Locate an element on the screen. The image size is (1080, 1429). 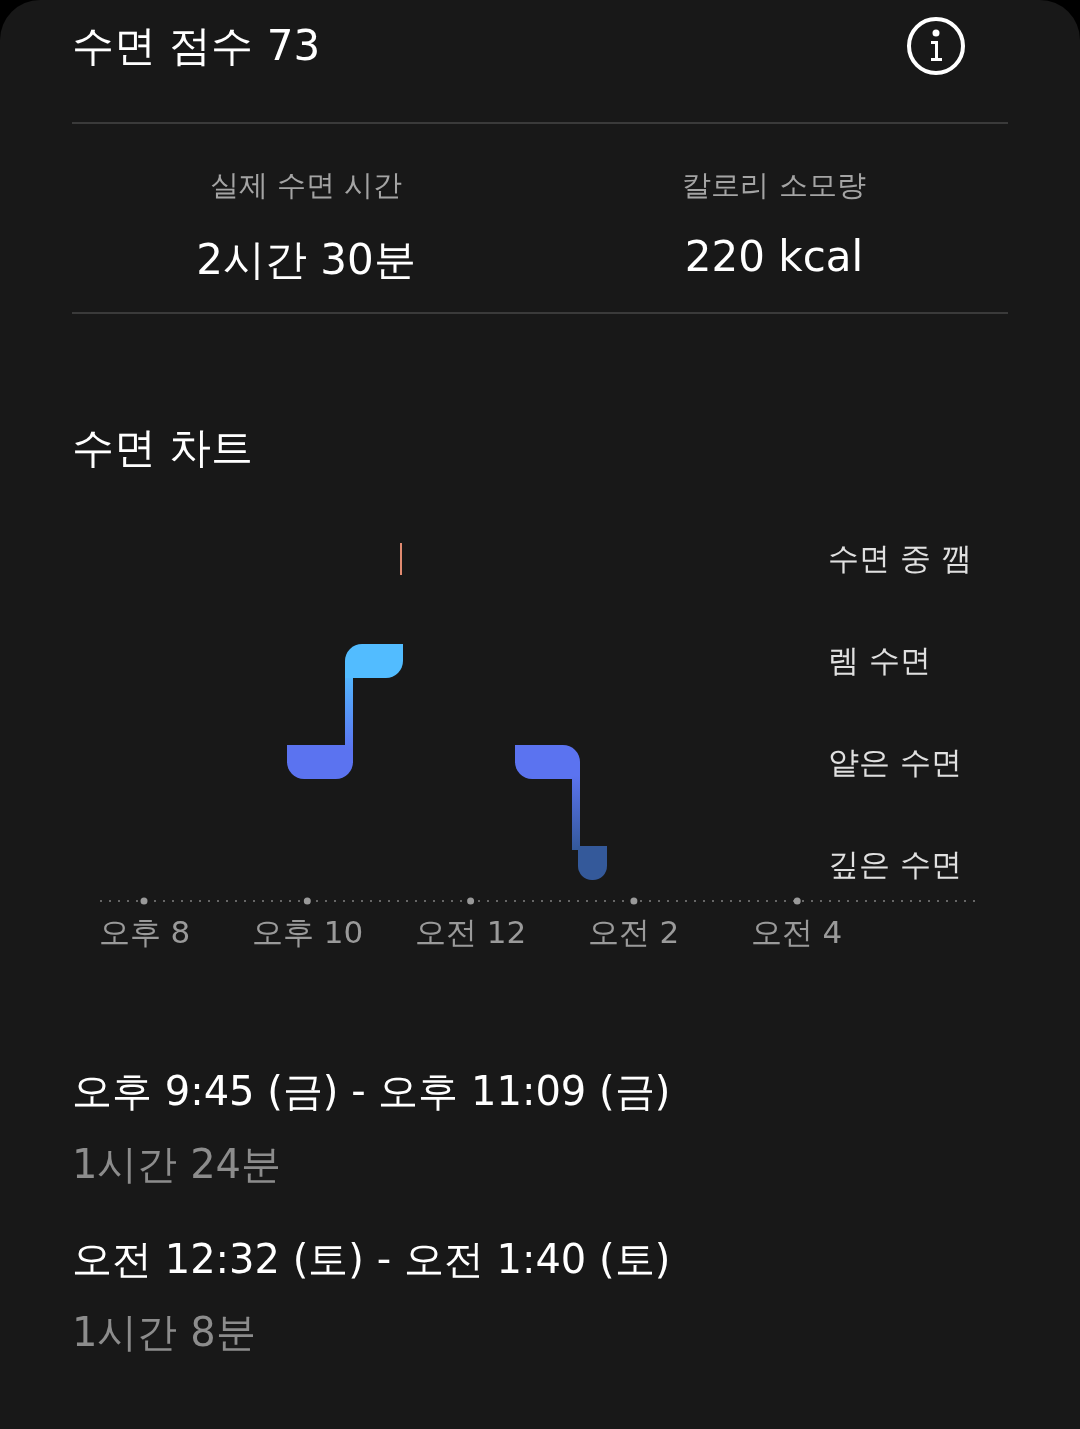
session-time: 오전 12:32 (토) - 오전 1:40 (토) is located at coordinates (372, 1259).